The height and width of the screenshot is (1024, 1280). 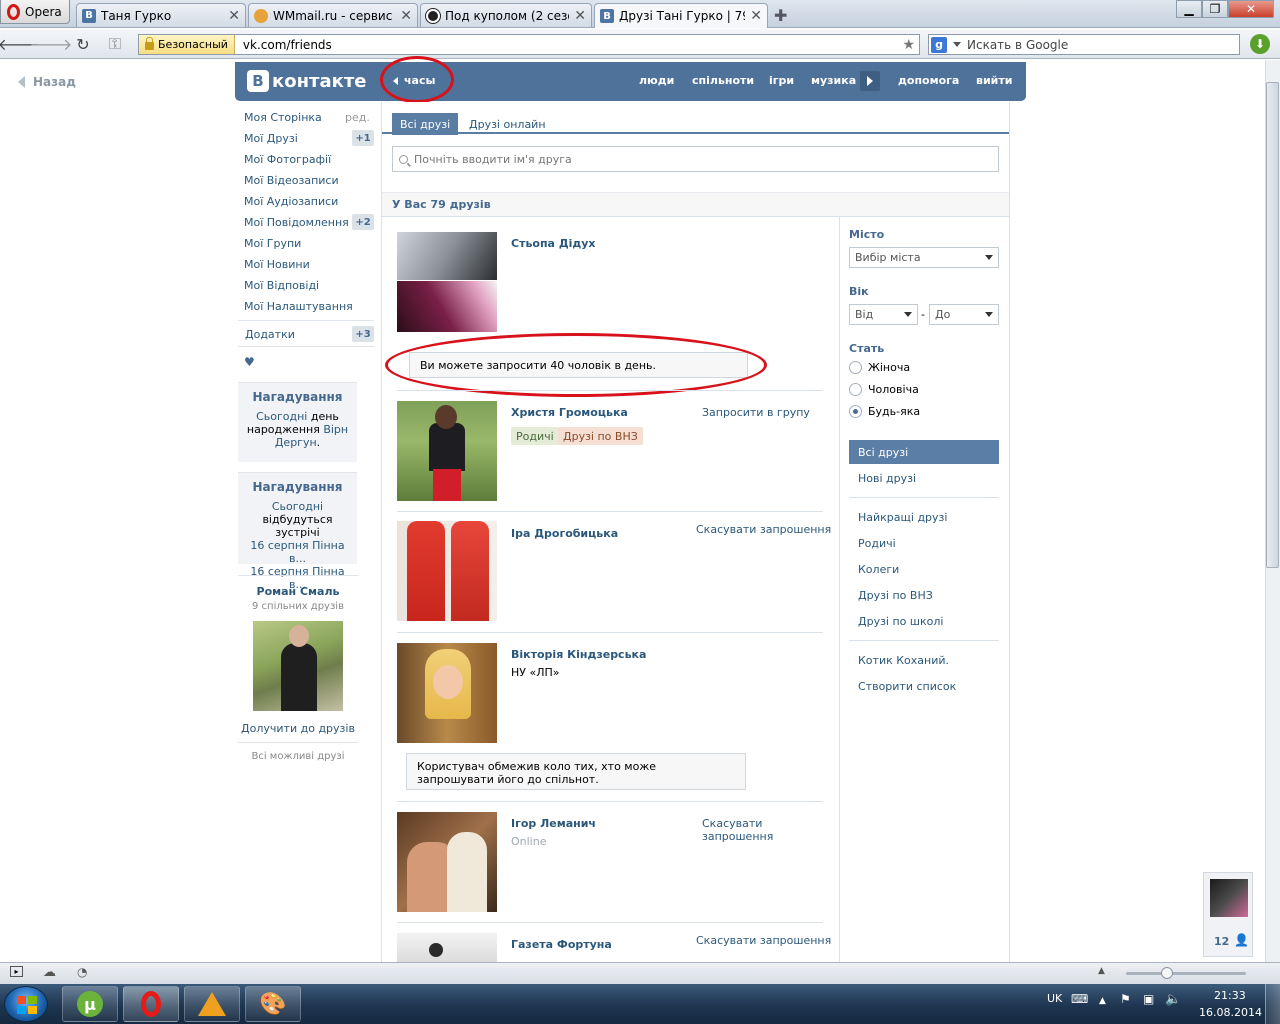 I want to click on nav-people: люди, so click(x=656, y=80).